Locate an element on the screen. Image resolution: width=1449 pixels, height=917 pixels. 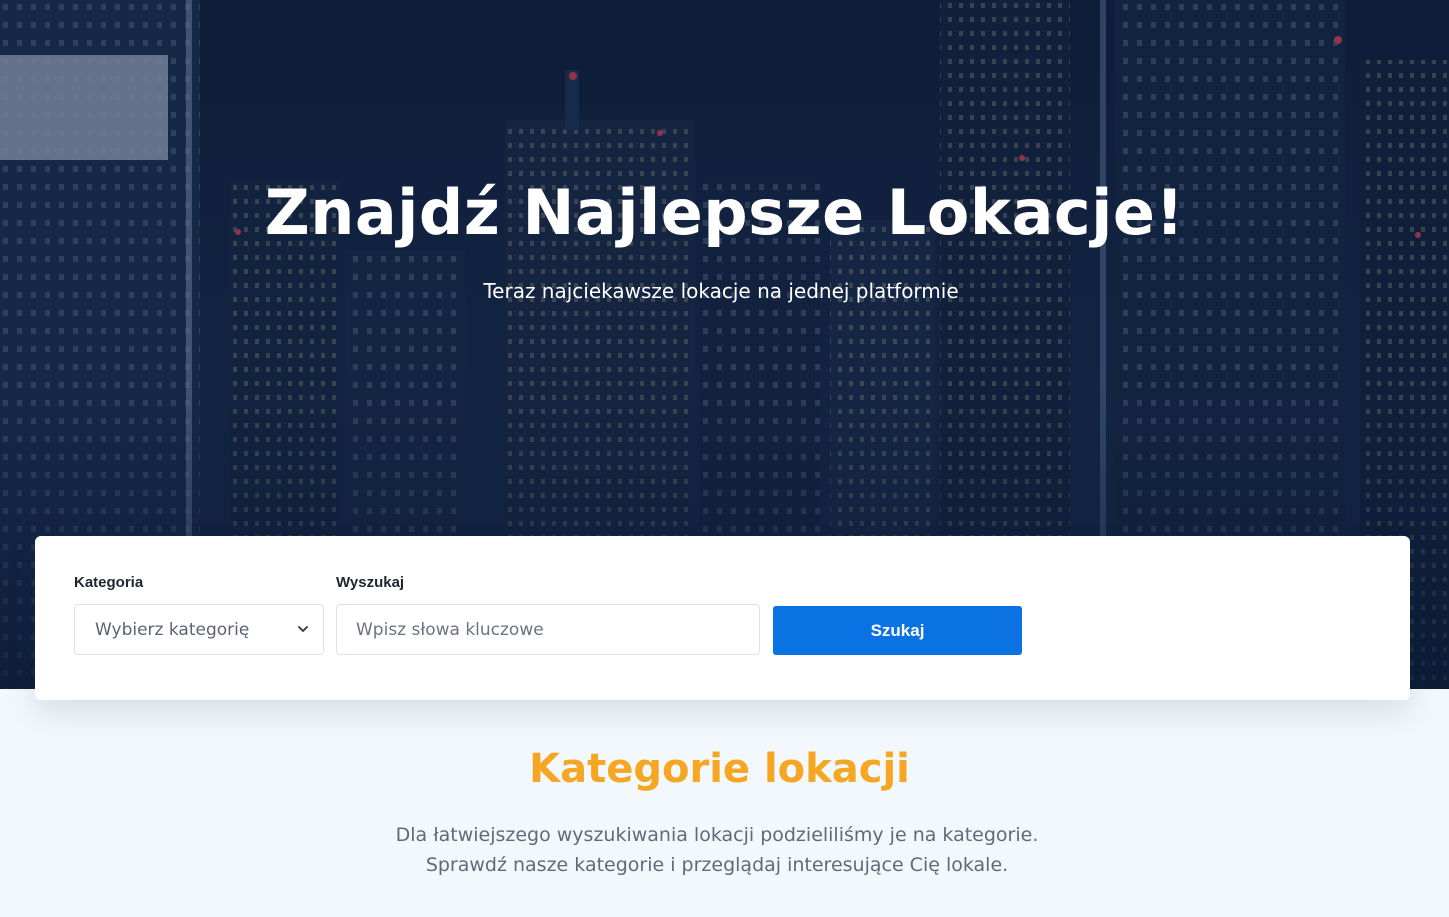
hero-title: Znajdź Najlepsze Lokacje! is located at coordinates (724, 212).